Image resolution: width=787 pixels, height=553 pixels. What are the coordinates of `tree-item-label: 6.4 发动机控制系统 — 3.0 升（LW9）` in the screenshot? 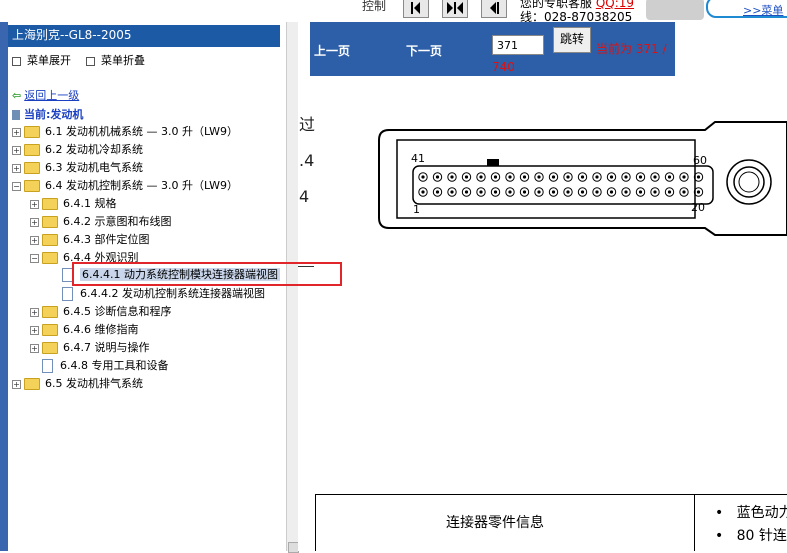 It's located at (141, 185).